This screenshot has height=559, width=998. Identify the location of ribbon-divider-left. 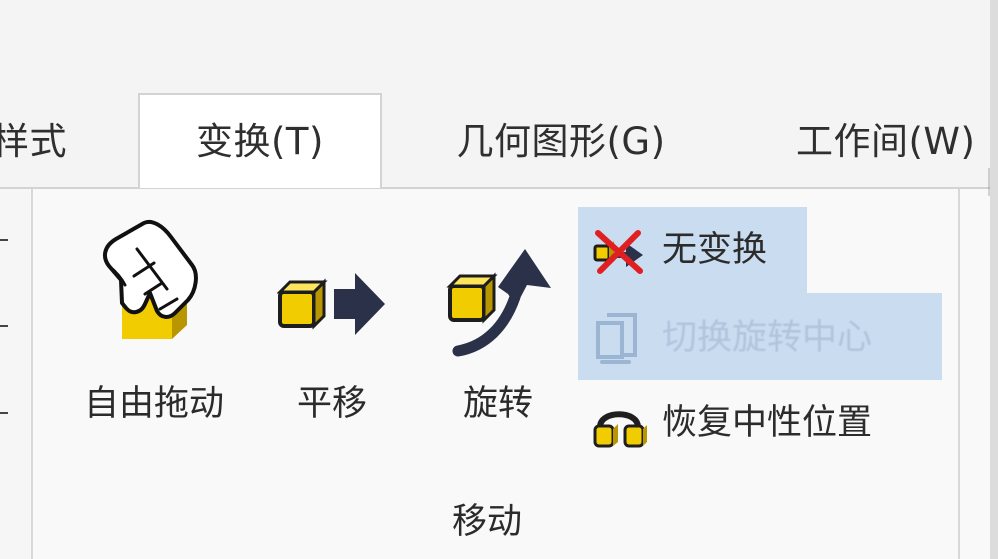
(32, 374).